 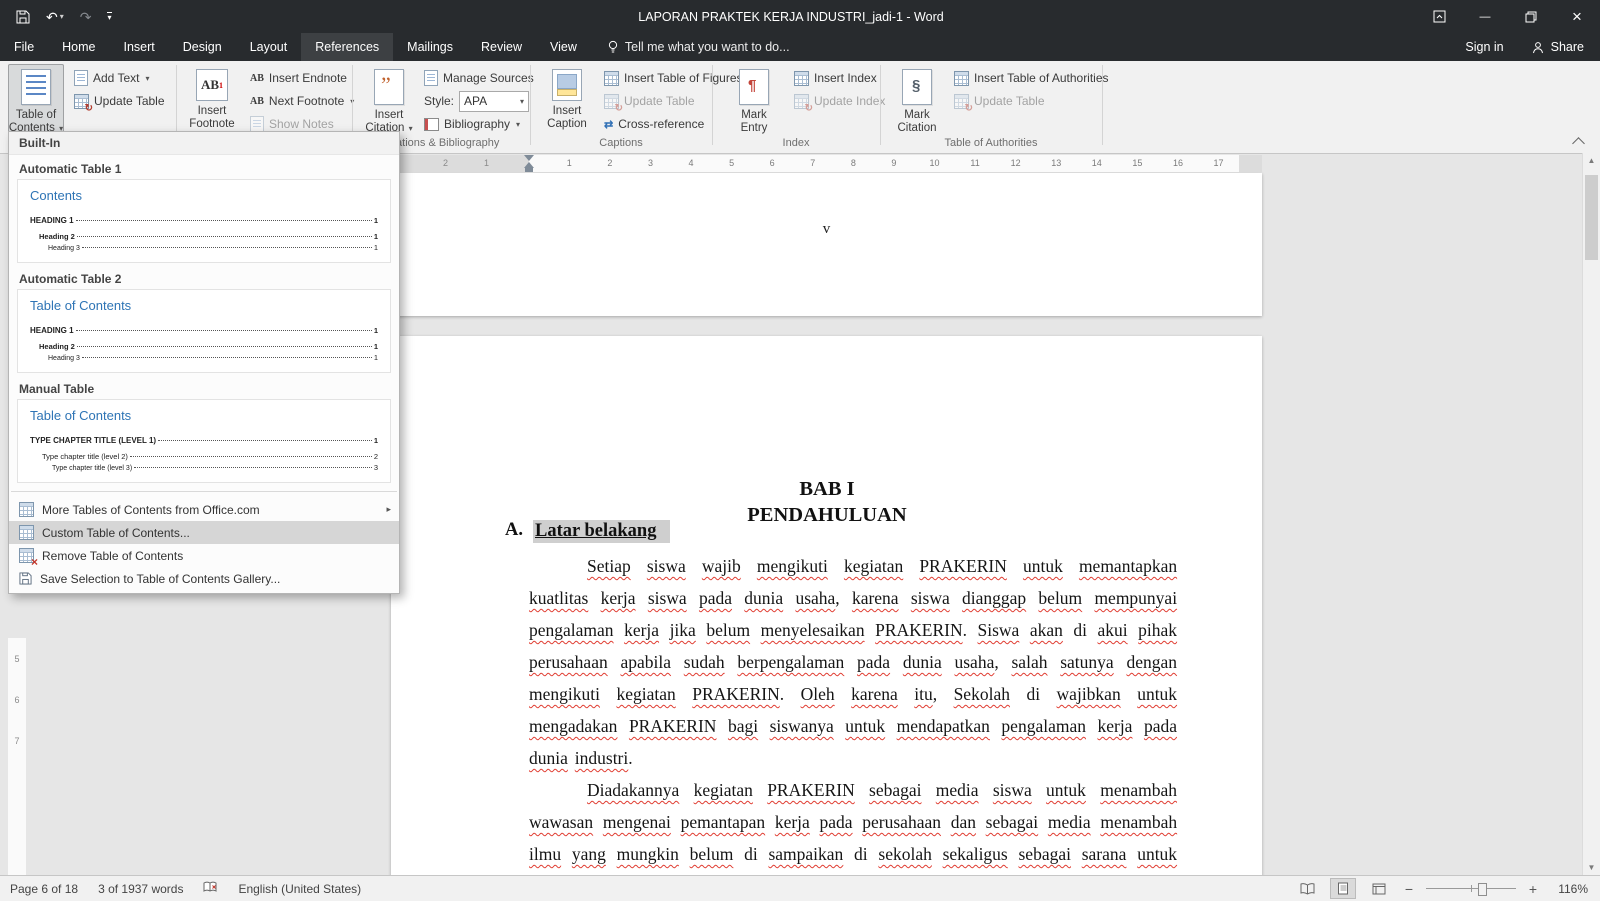 I want to click on vertical-ruler: 5 6 7, so click(x=17, y=756).